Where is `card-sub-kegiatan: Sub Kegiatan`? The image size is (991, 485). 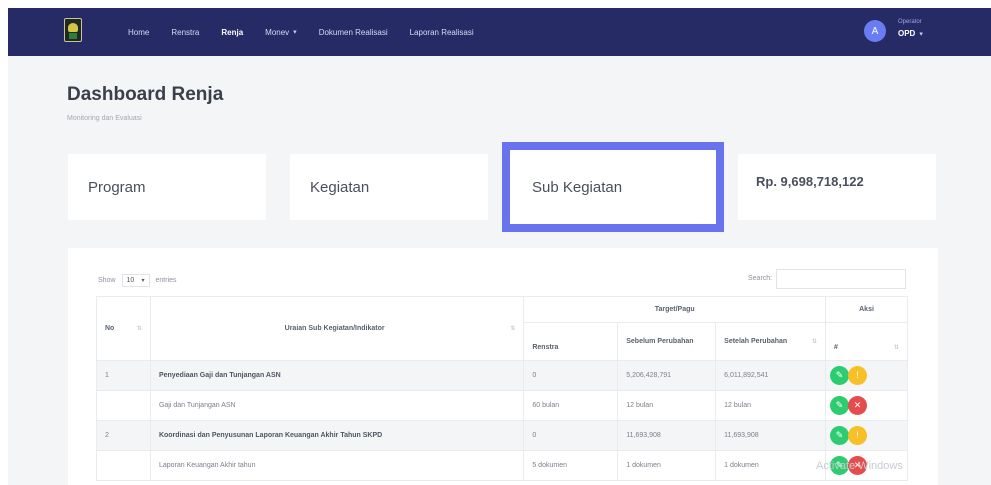 card-sub-kegiatan: Sub Kegiatan is located at coordinates (613, 187).